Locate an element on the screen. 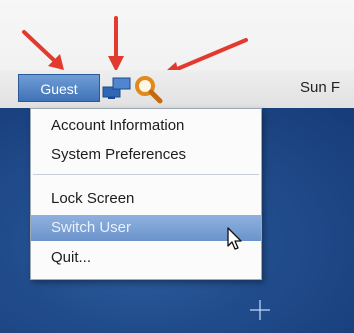  mouse-pointer-icon is located at coordinates (234, 238).